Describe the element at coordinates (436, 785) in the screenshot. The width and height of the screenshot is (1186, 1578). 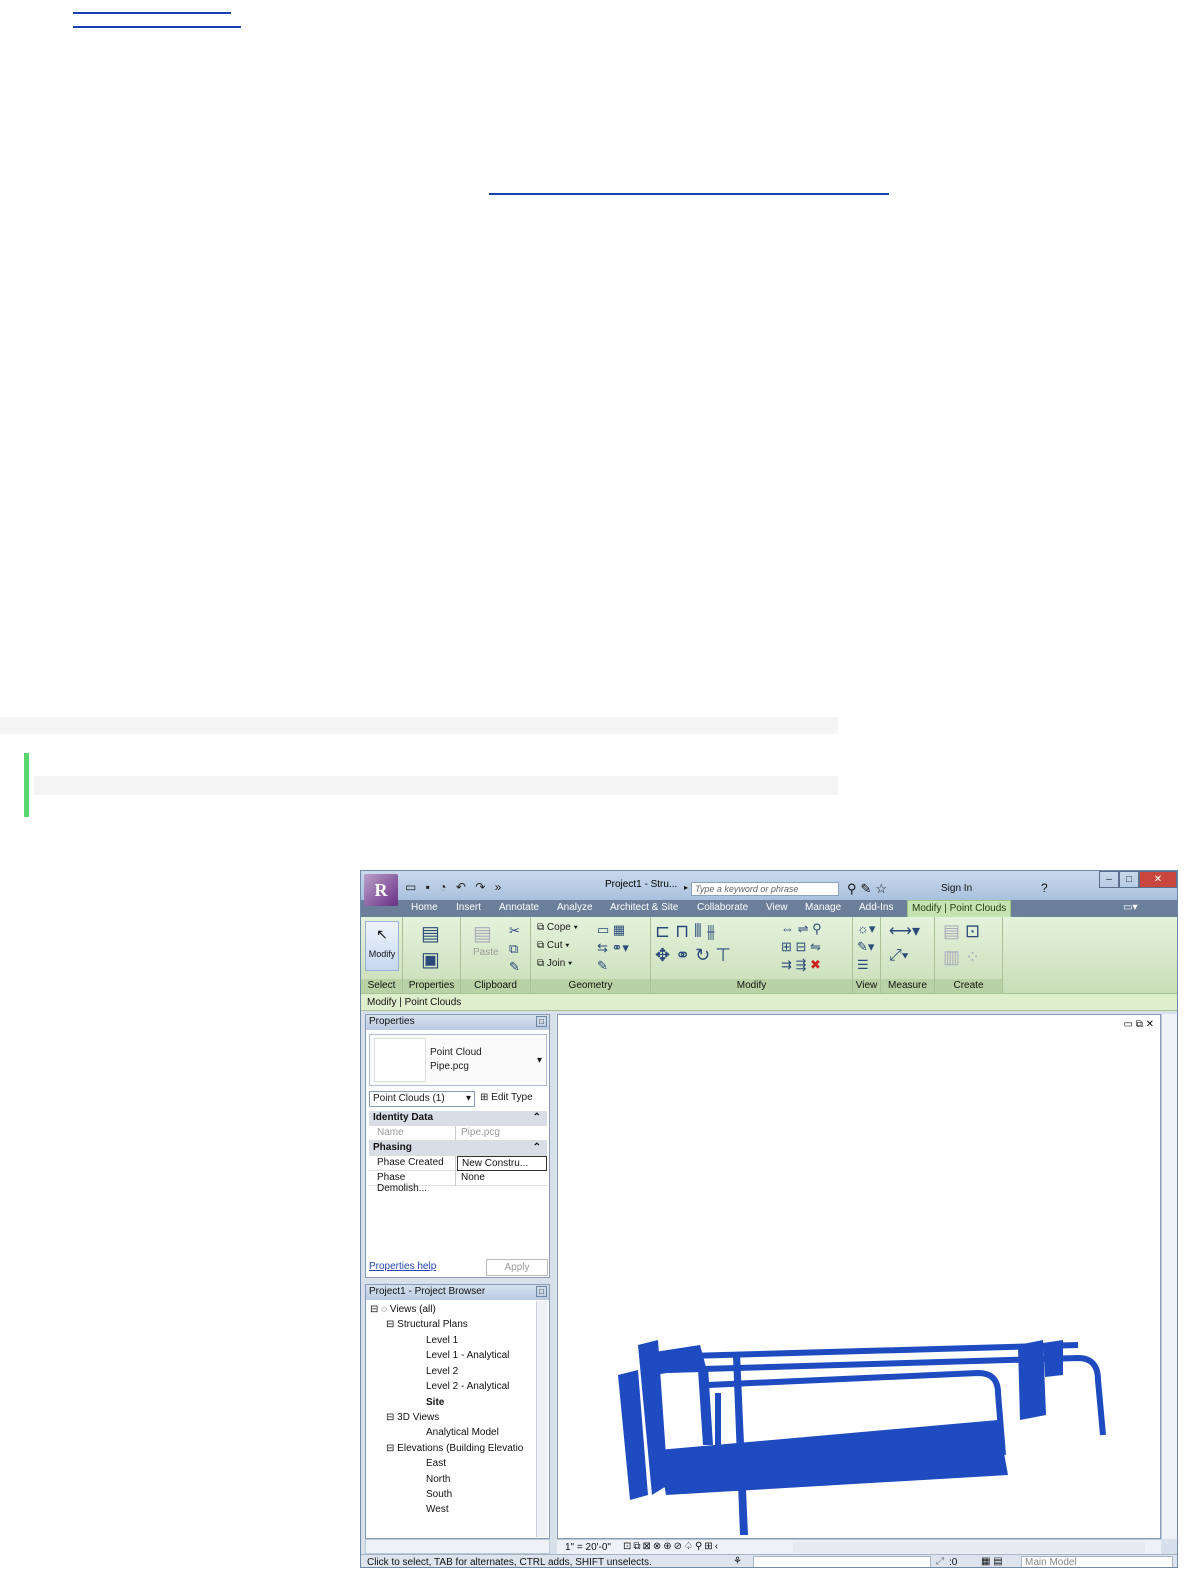
I see `blockquote-bar` at that location.